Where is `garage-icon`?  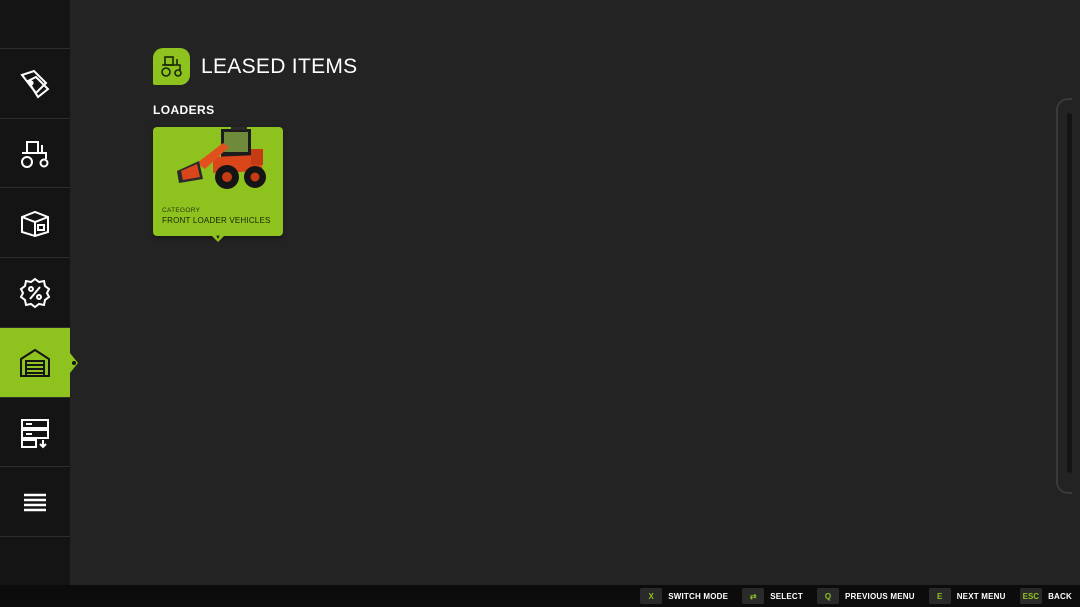
garage-icon is located at coordinates (35, 362).